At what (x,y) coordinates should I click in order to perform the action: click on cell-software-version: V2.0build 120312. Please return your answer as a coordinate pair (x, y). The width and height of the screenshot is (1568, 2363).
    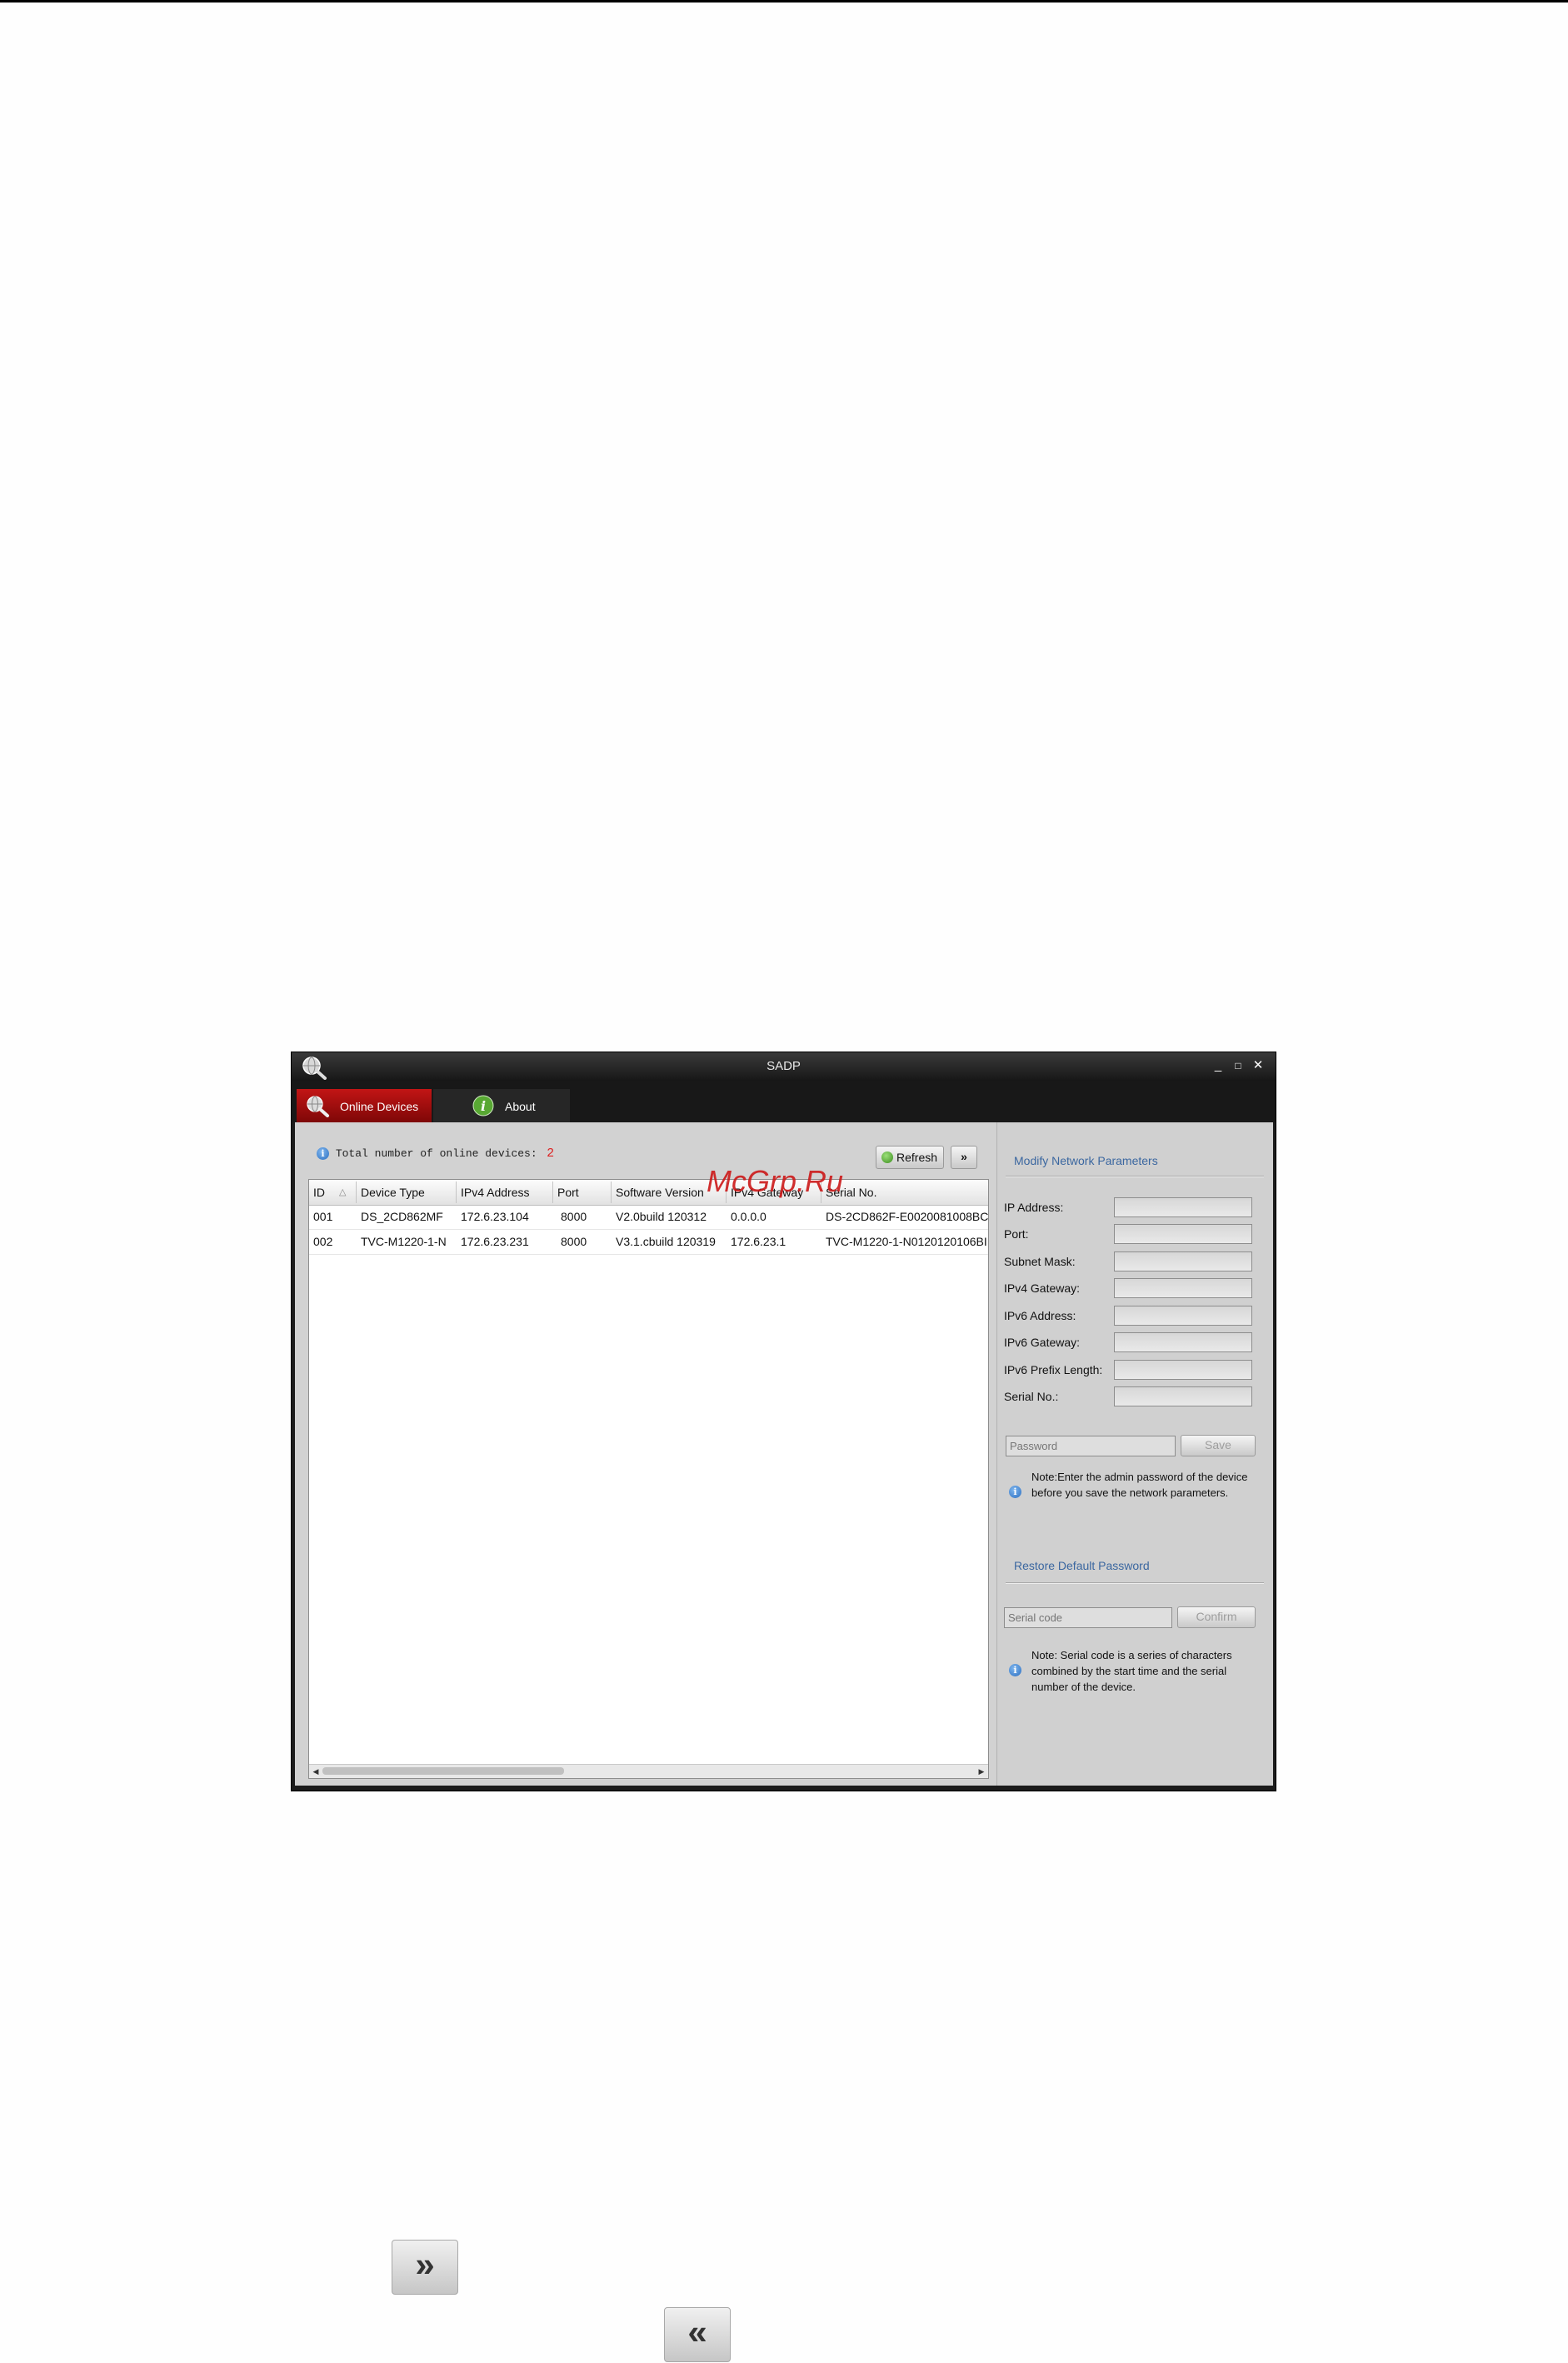
    Looking at the image, I should click on (661, 1216).